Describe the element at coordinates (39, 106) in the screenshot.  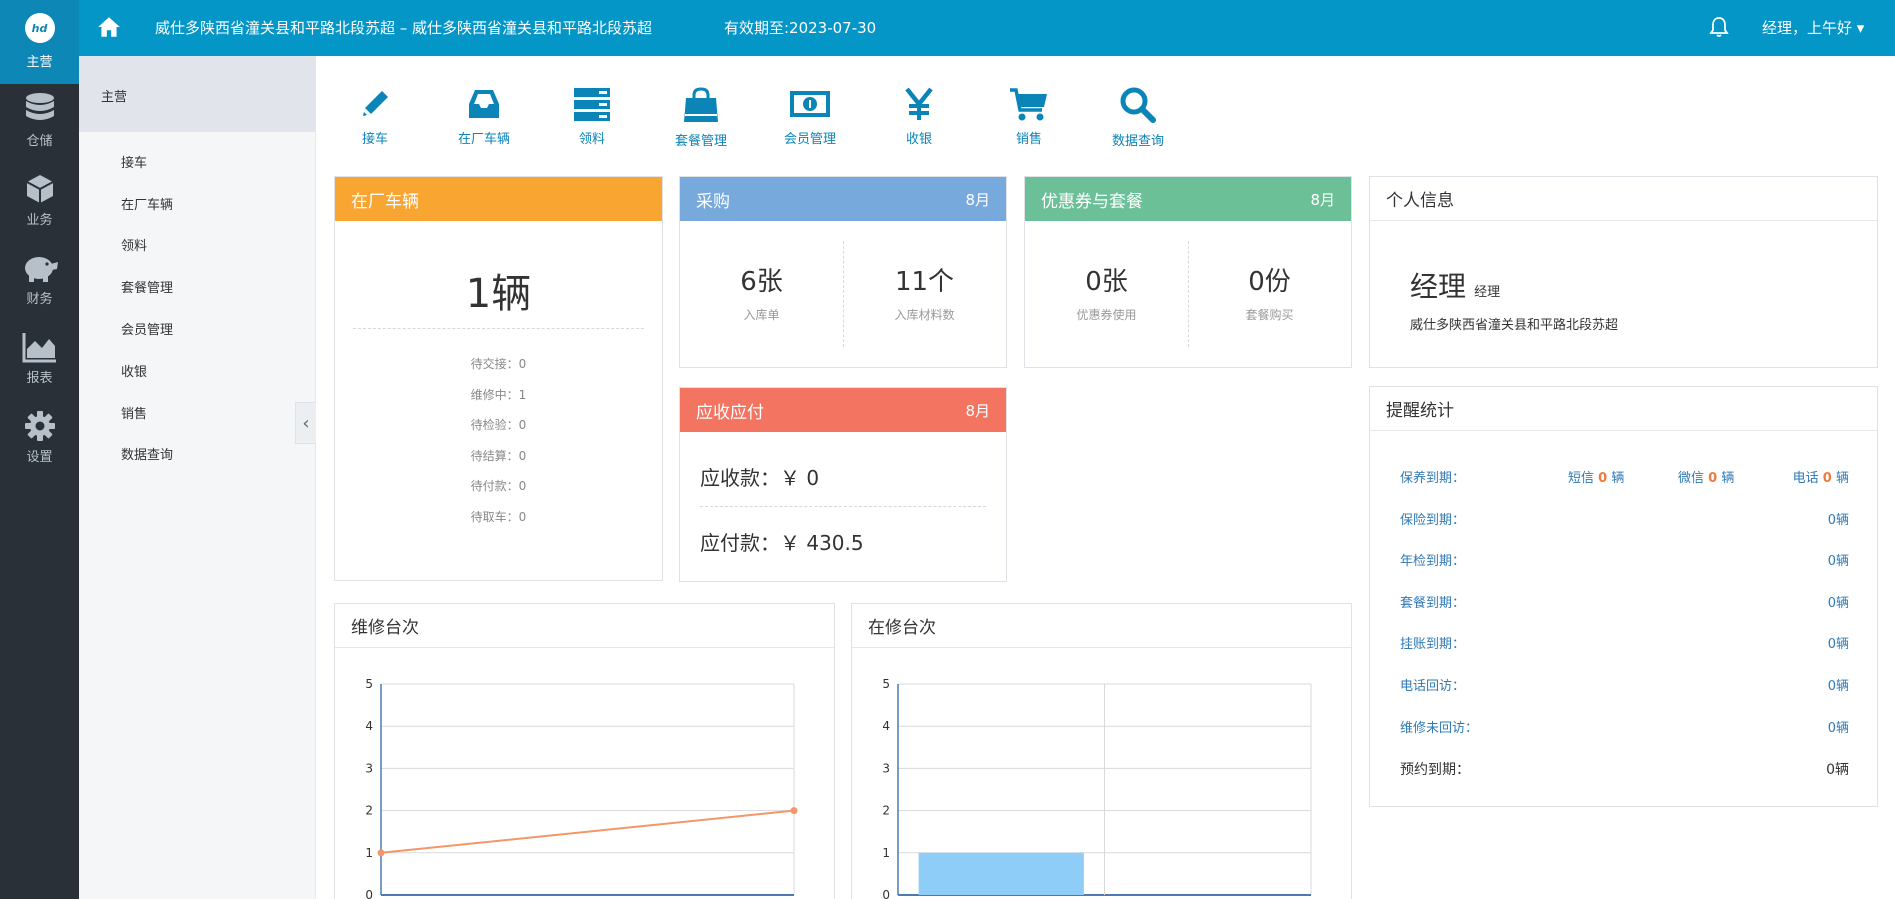
I see `database-icon` at that location.